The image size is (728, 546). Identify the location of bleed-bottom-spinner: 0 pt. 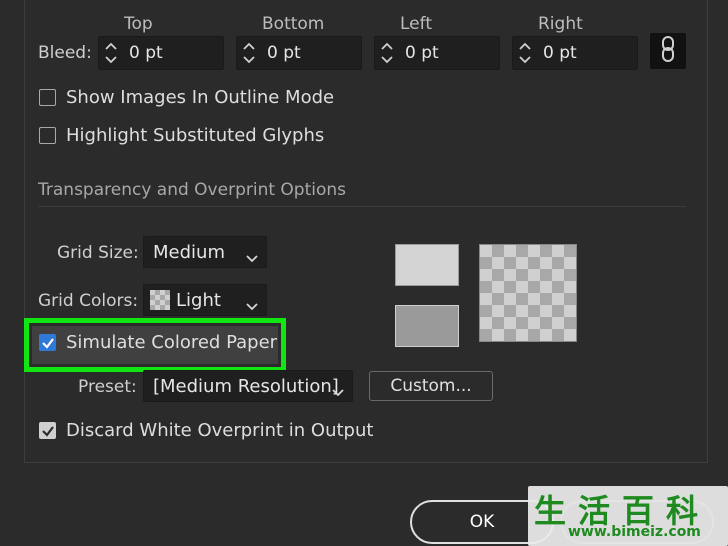
(299, 53).